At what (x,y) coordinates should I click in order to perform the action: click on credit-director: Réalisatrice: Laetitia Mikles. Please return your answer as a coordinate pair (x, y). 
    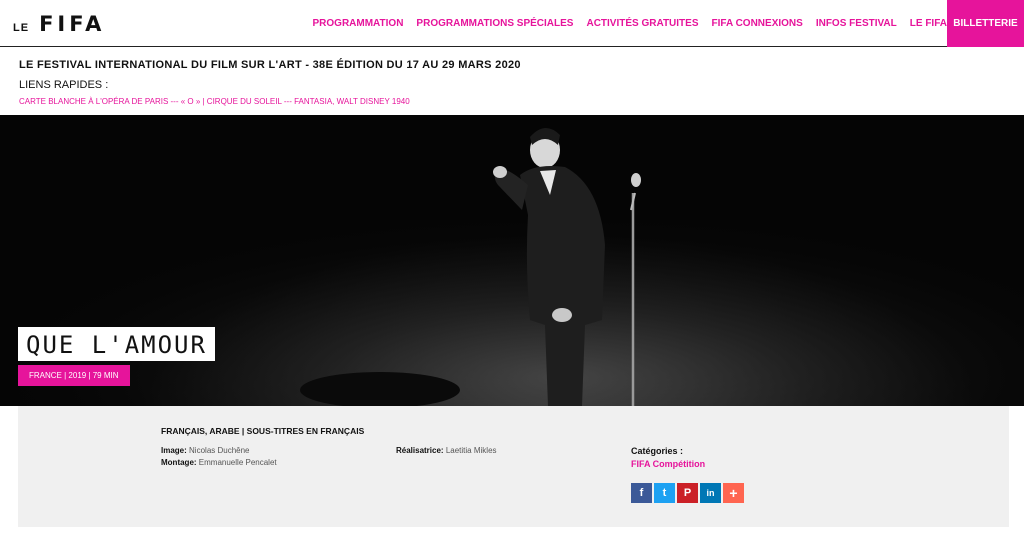
    Looking at the image, I should click on (446, 450).